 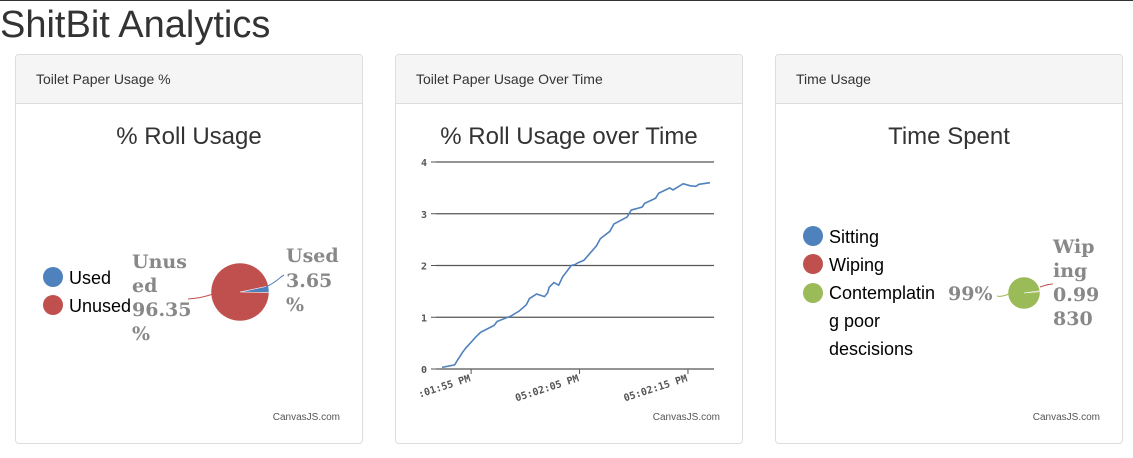 I want to click on index-label-used-line3: %, so click(x=295, y=305).